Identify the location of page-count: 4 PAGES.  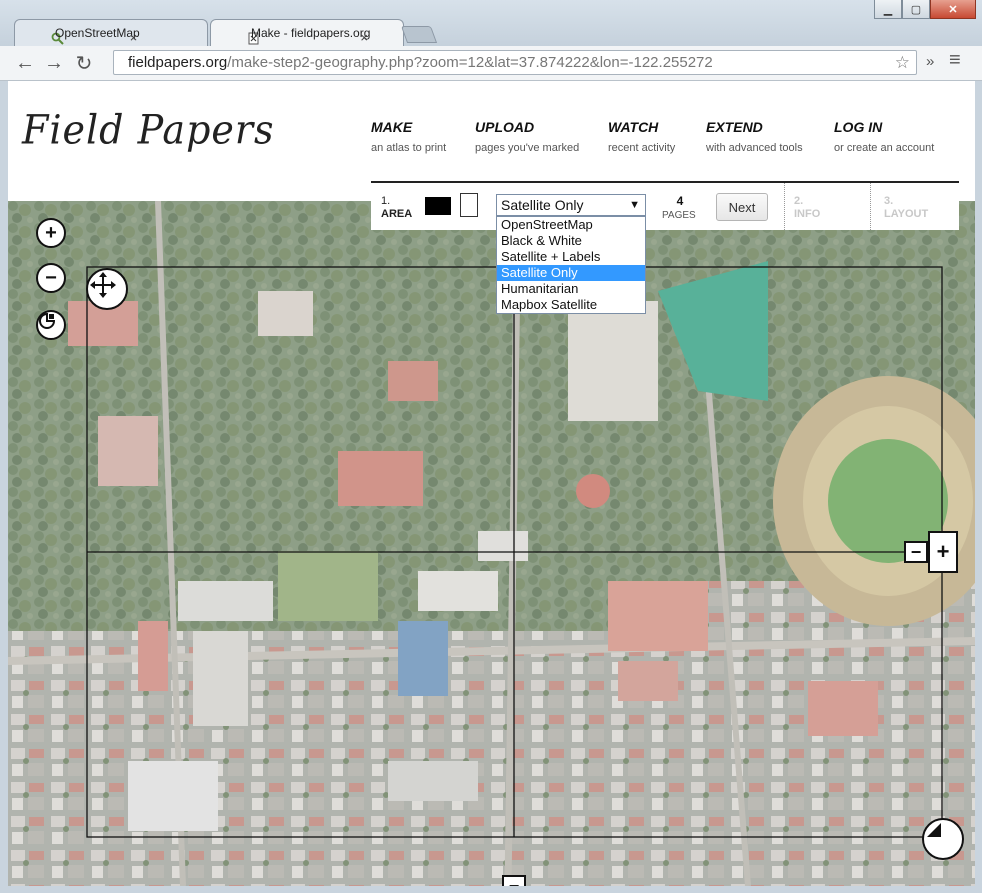
(679, 207).